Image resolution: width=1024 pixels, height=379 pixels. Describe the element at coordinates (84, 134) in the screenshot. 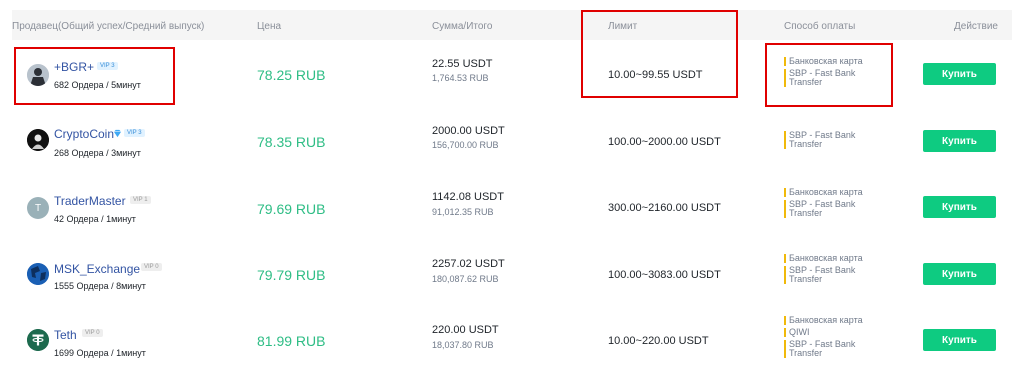

I see `seller-name: CryptoCoin` at that location.